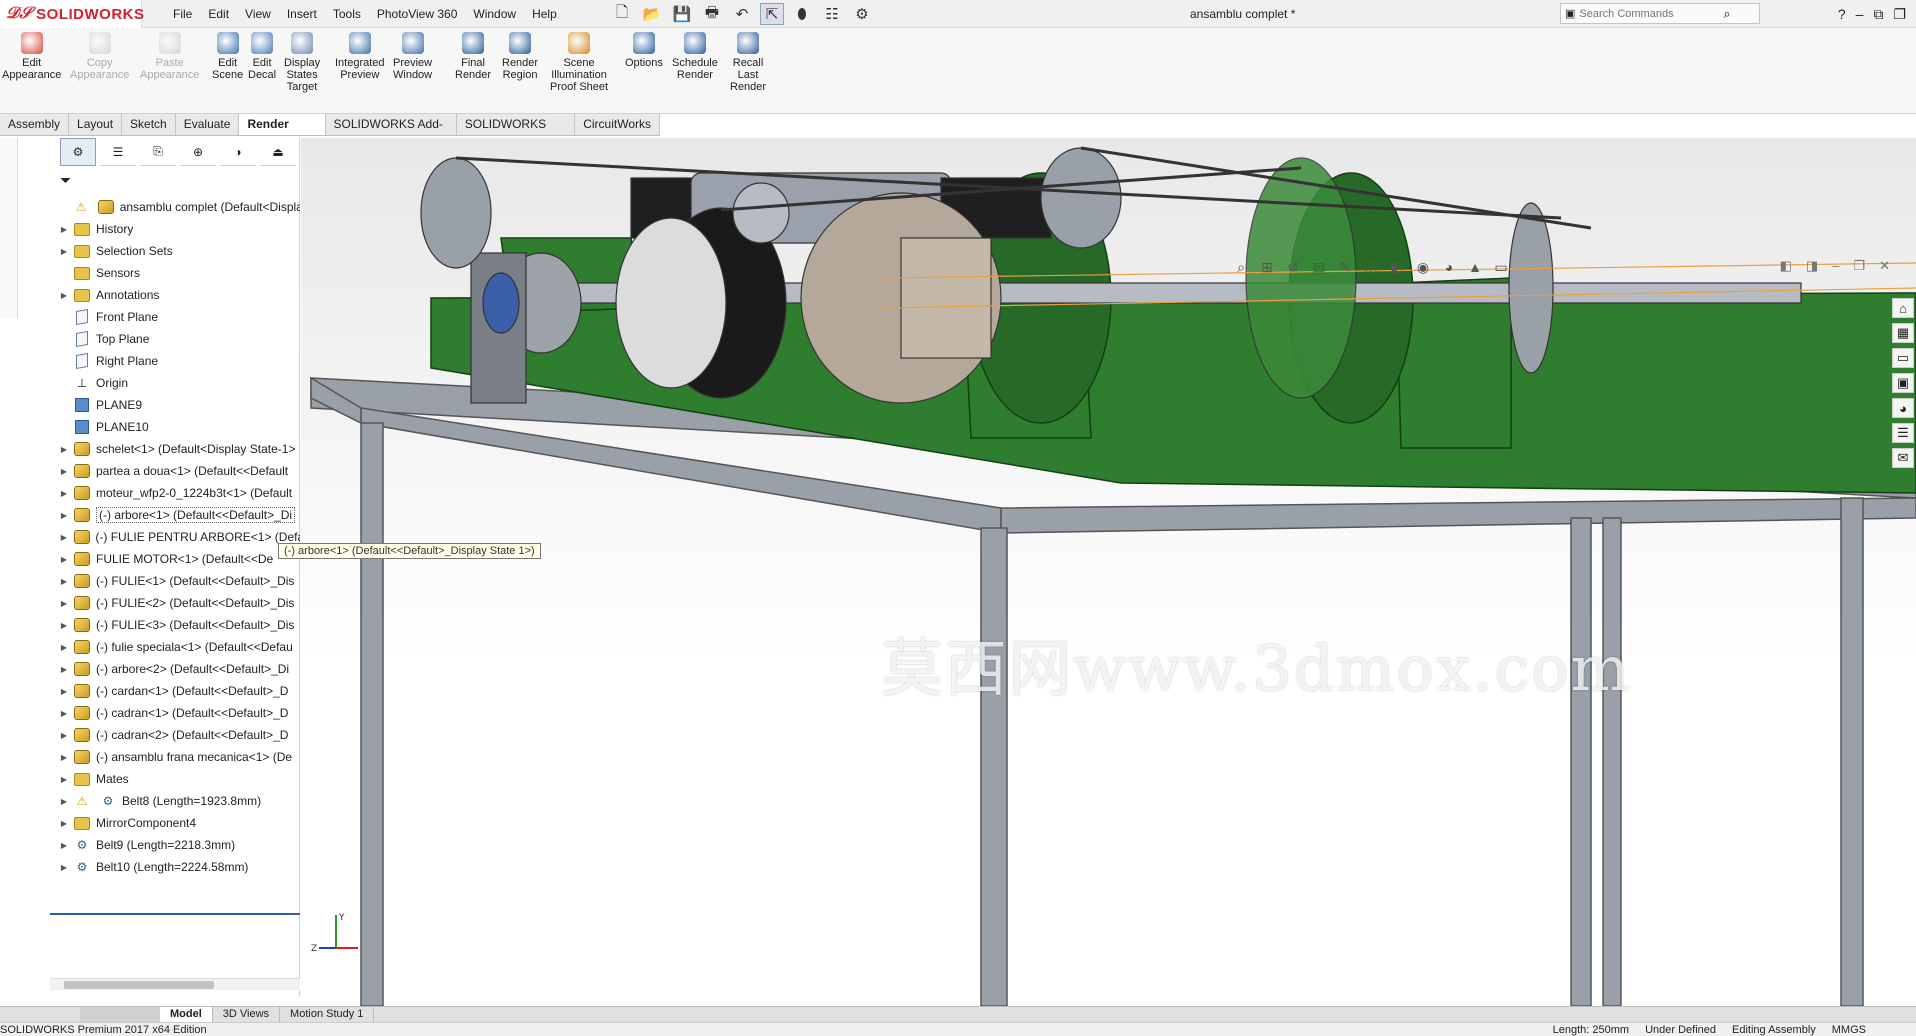  Describe the element at coordinates (748, 62) in the screenshot. I see `recall-last-render-button: Recall Last Render` at that location.